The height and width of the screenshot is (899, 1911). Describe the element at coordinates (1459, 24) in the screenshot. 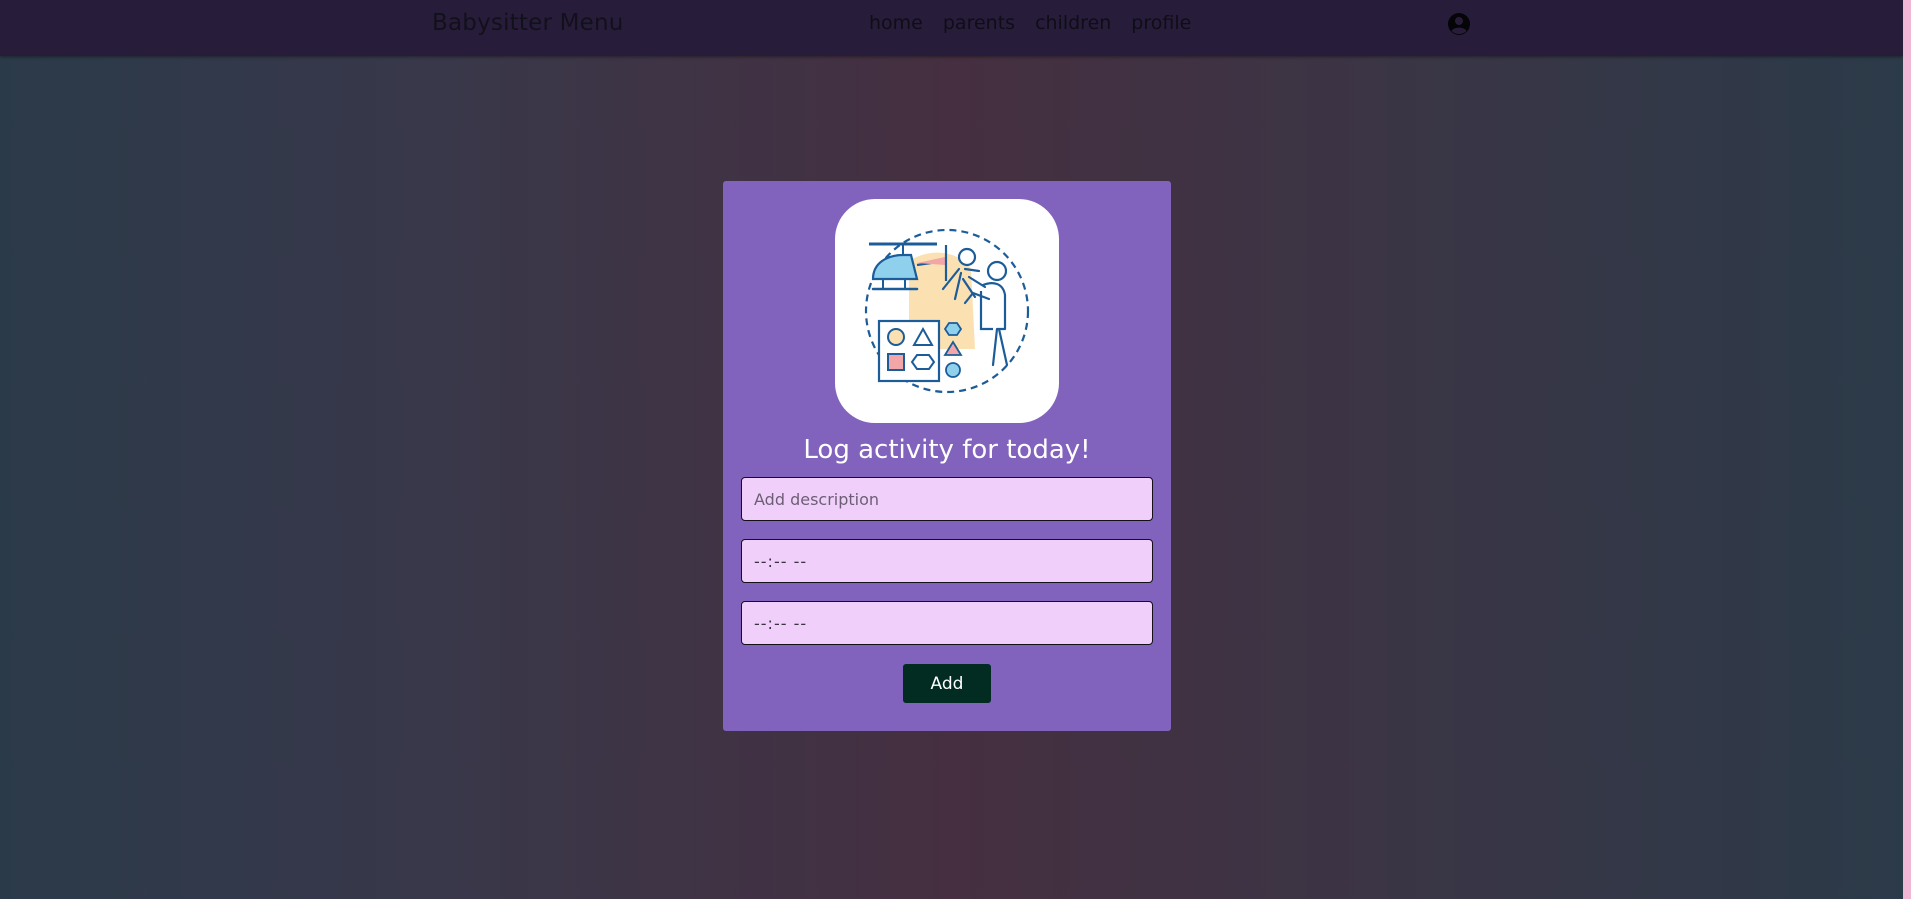

I see `user-circle-icon` at that location.